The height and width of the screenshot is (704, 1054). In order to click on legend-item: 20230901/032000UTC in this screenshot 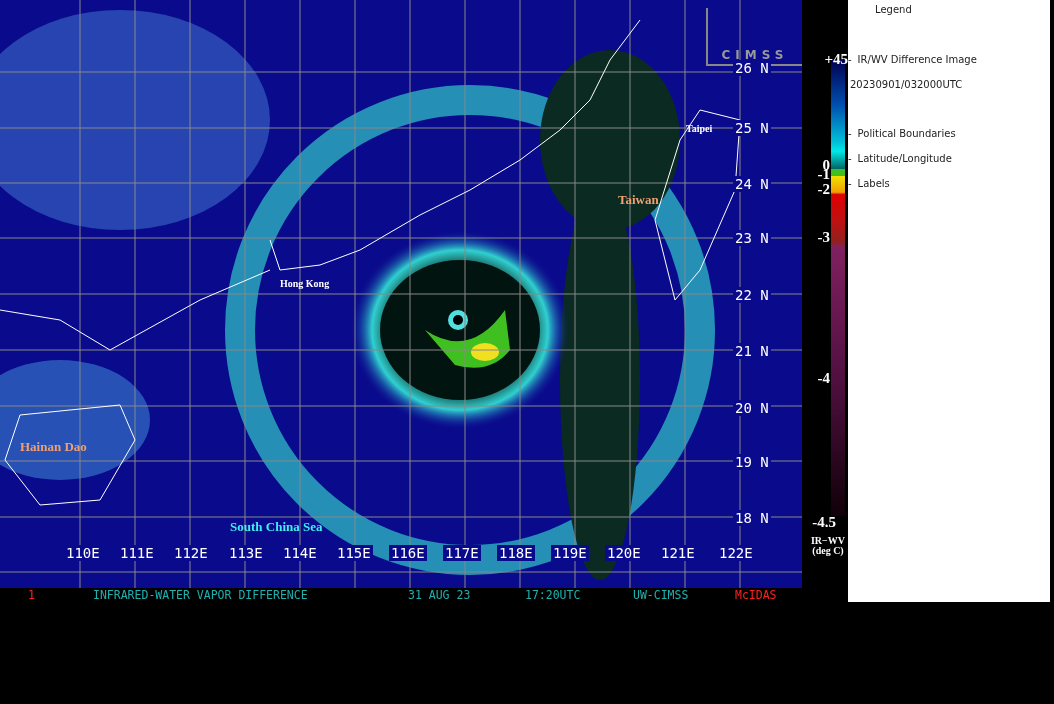, I will do `click(906, 84)`.